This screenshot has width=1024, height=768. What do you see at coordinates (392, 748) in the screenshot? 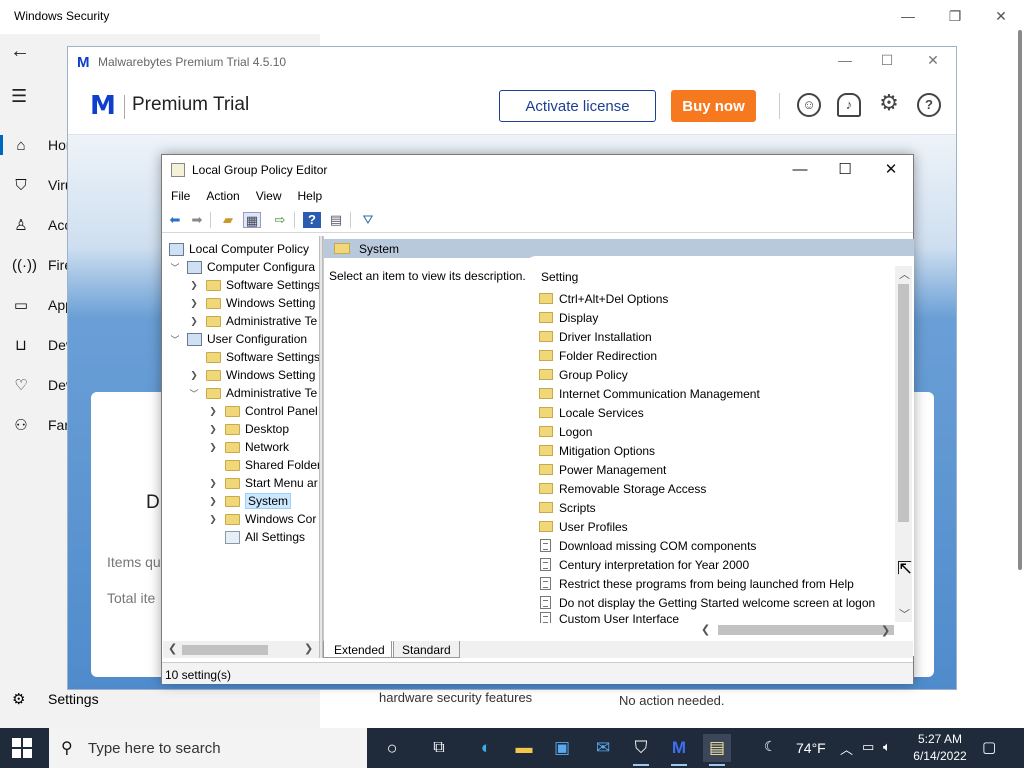
I see `cortana-icon: ○` at bounding box center [392, 748].